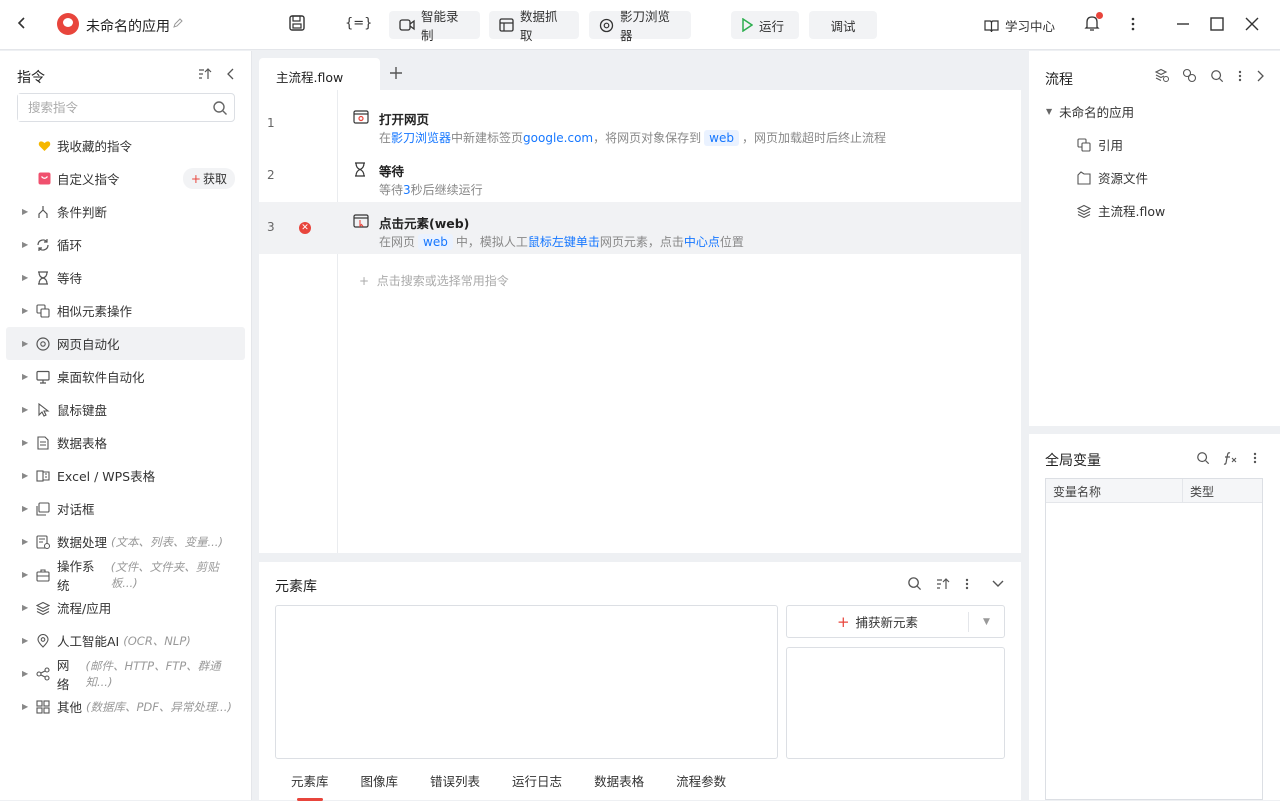 This screenshot has width=1280, height=801. Describe the element at coordinates (297, 23) in the screenshot. I see `save-icon` at that location.